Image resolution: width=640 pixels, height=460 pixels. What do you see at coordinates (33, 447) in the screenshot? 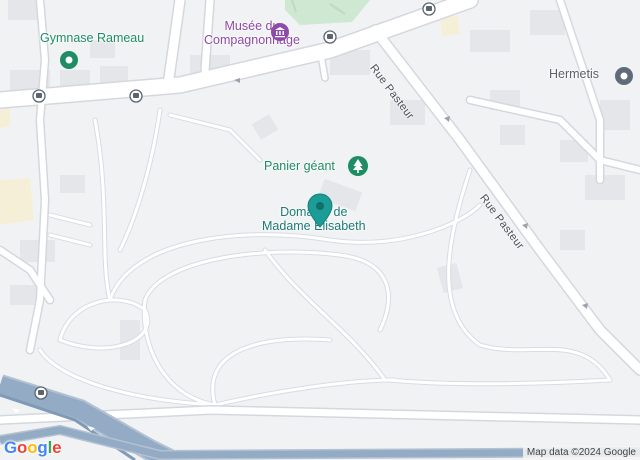
I see `google-logo: Google` at bounding box center [33, 447].